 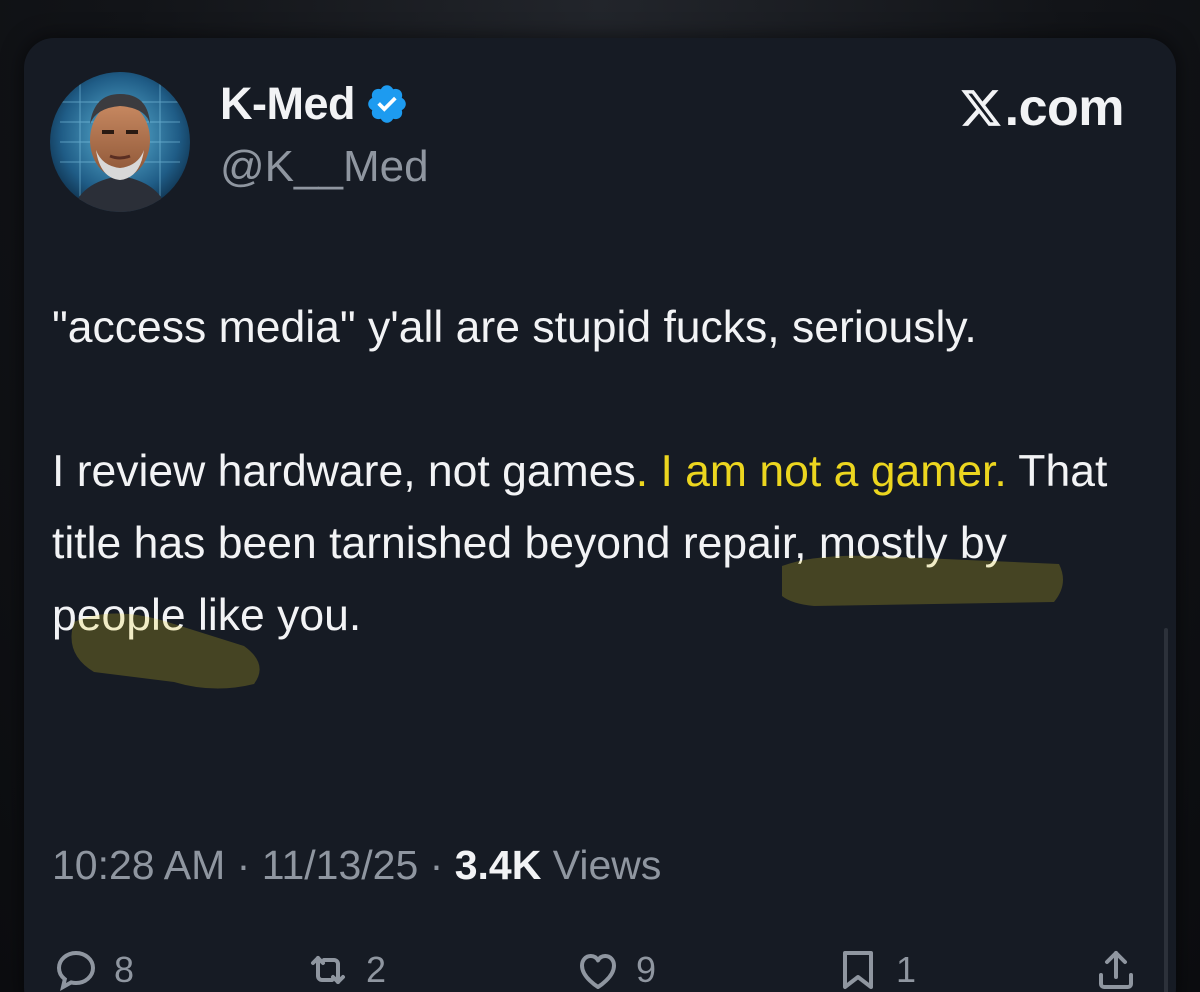 I want to click on author-name-row: K-Med, so click(x=314, y=104).